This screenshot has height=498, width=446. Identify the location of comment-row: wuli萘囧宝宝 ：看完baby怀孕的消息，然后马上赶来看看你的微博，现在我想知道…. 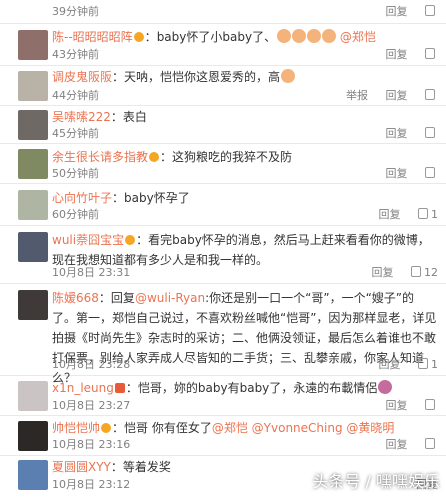
(223, 255).